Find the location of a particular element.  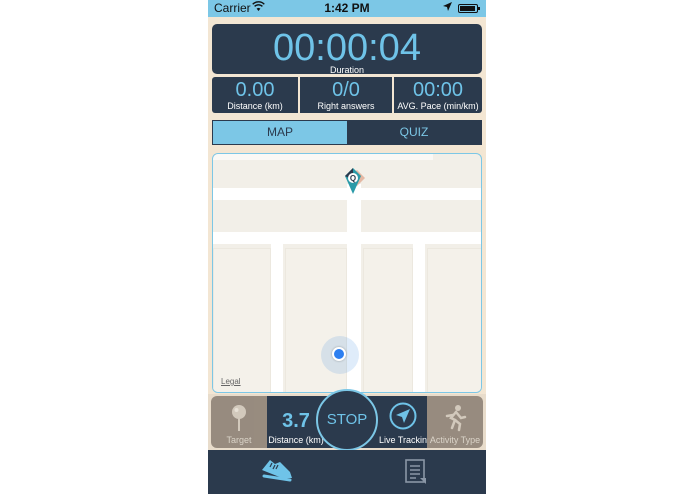

distance-label: Distance (km) is located at coordinates (255, 106).